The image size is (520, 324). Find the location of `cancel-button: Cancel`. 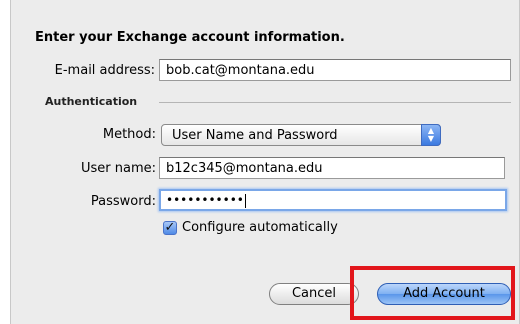

cancel-button: Cancel is located at coordinates (314, 294).